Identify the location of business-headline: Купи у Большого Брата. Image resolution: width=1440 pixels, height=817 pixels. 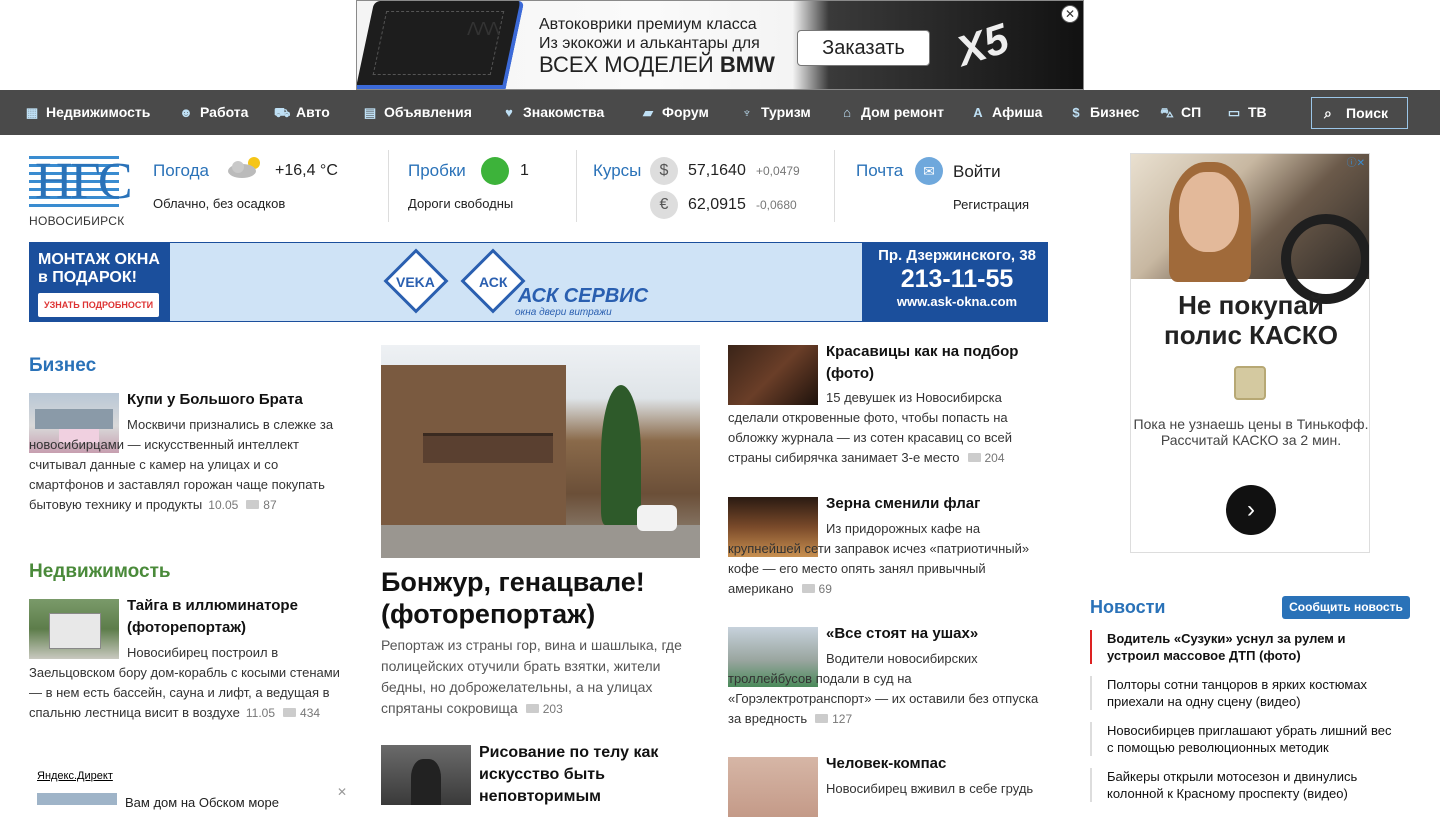
(237, 400).